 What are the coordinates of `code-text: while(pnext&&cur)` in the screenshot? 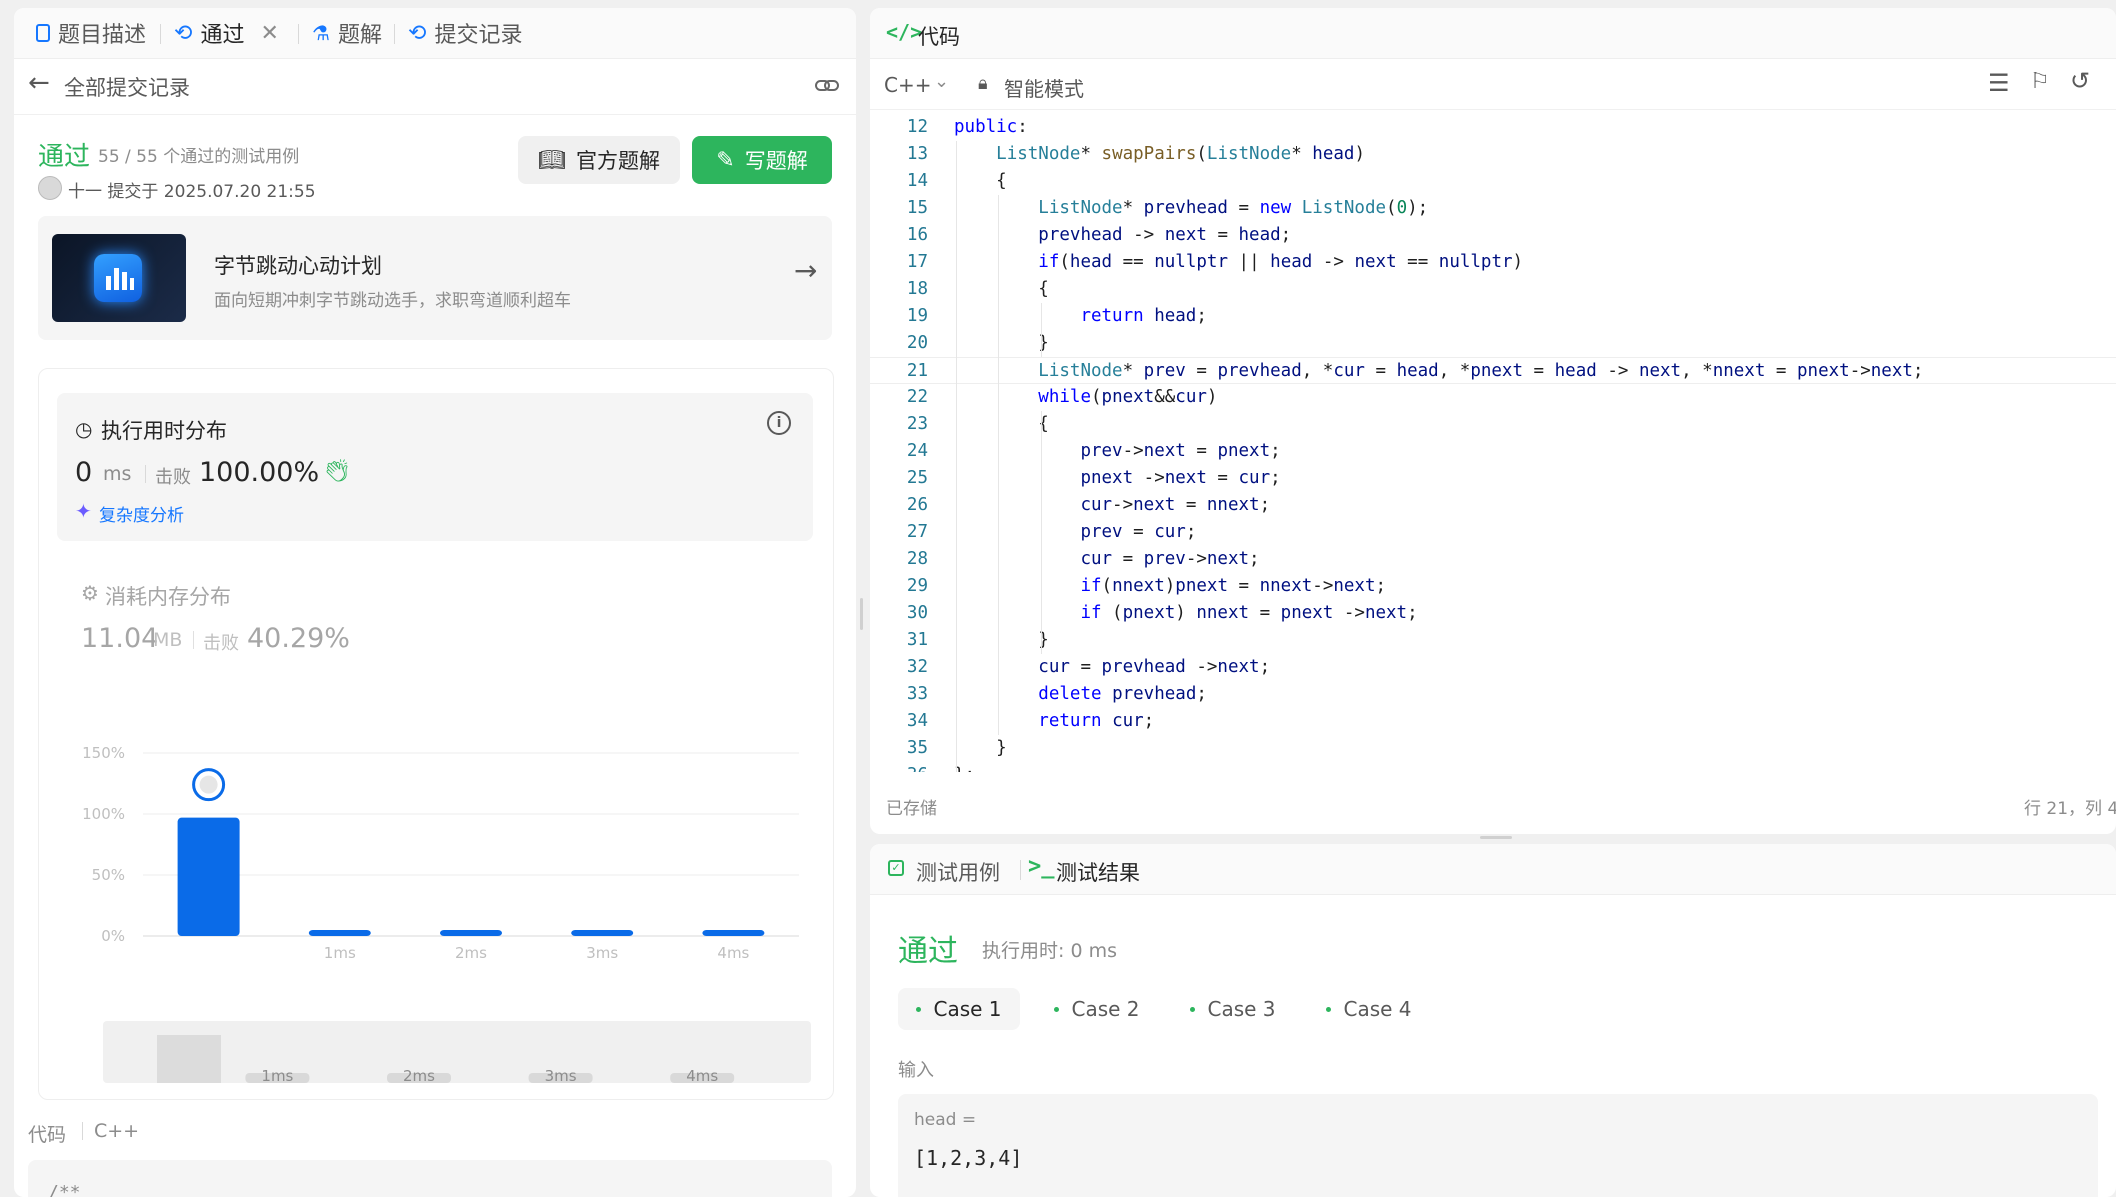 It's located at (1128, 397).